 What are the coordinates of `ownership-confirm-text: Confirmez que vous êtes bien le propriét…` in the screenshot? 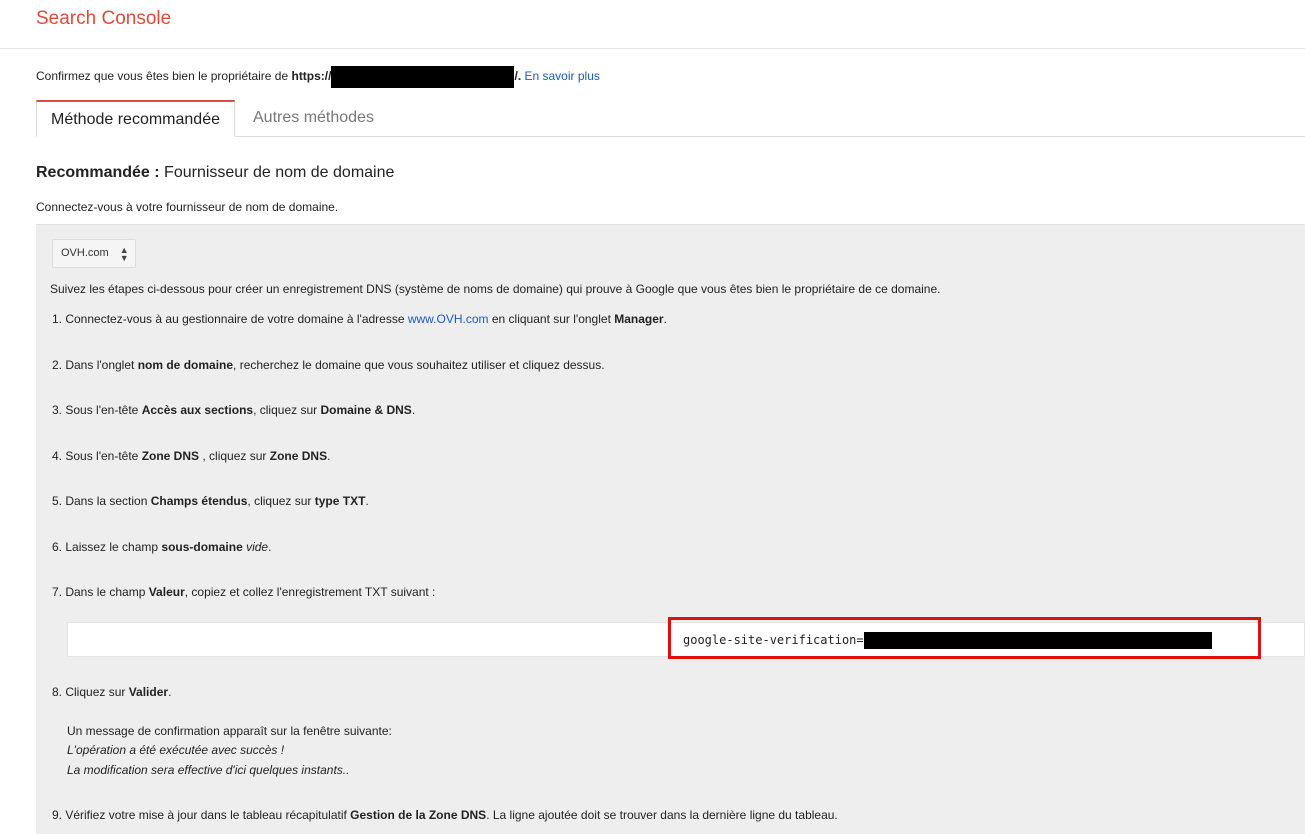 It's located at (318, 77).